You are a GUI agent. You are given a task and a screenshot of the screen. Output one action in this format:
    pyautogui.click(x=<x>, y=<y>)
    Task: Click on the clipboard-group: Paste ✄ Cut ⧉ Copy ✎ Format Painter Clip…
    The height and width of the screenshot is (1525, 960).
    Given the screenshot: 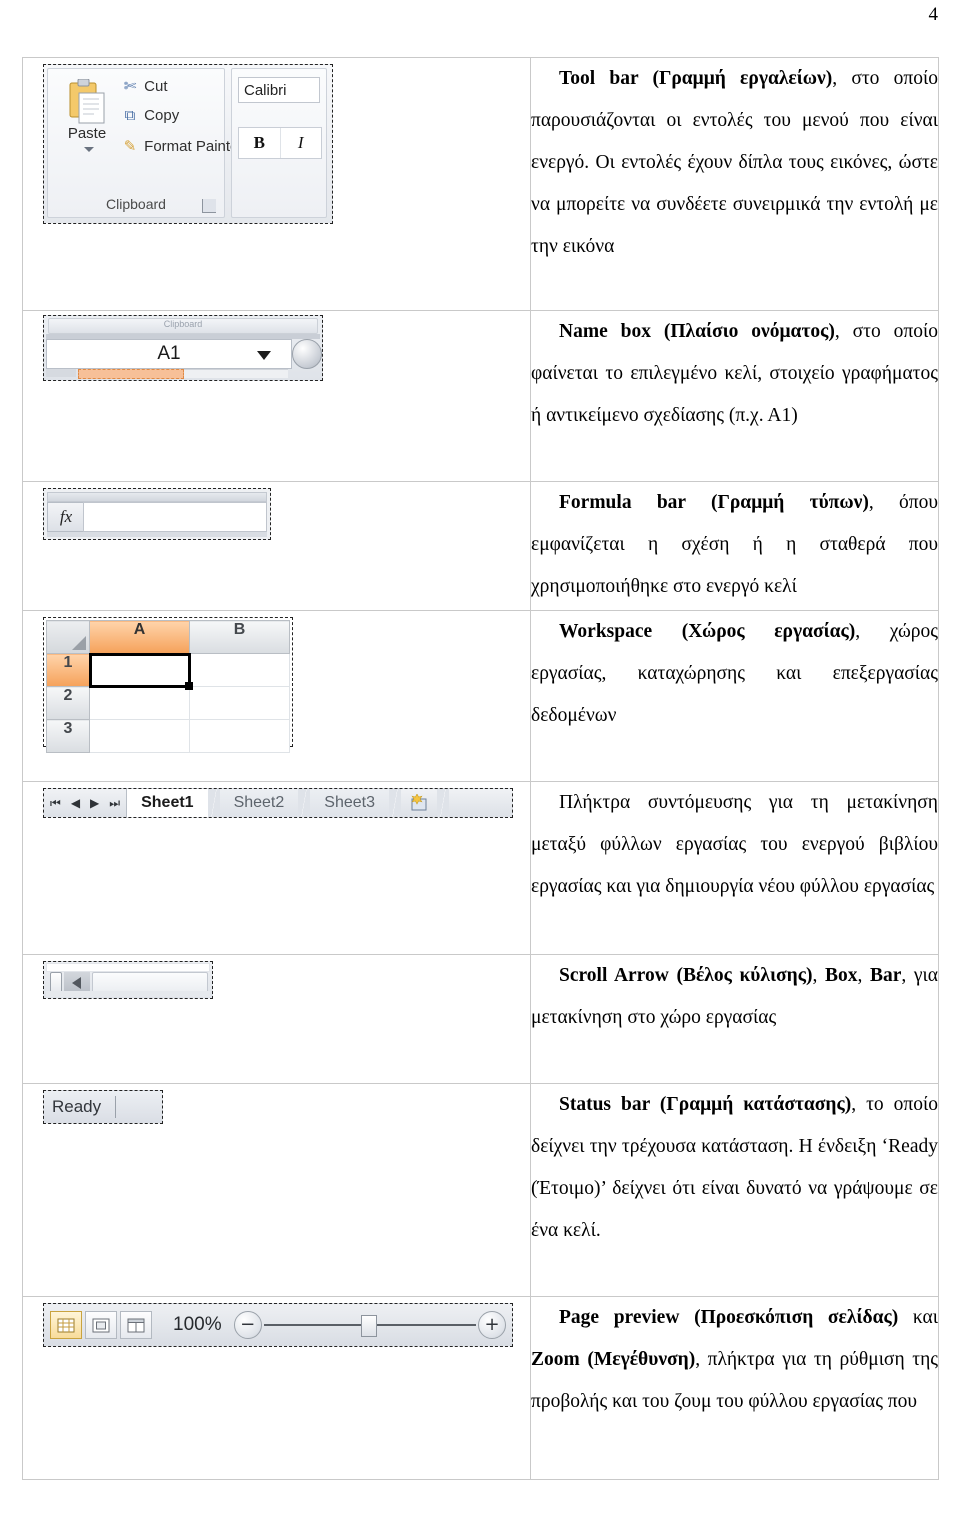 What is the action you would take?
    pyautogui.click(x=145, y=143)
    